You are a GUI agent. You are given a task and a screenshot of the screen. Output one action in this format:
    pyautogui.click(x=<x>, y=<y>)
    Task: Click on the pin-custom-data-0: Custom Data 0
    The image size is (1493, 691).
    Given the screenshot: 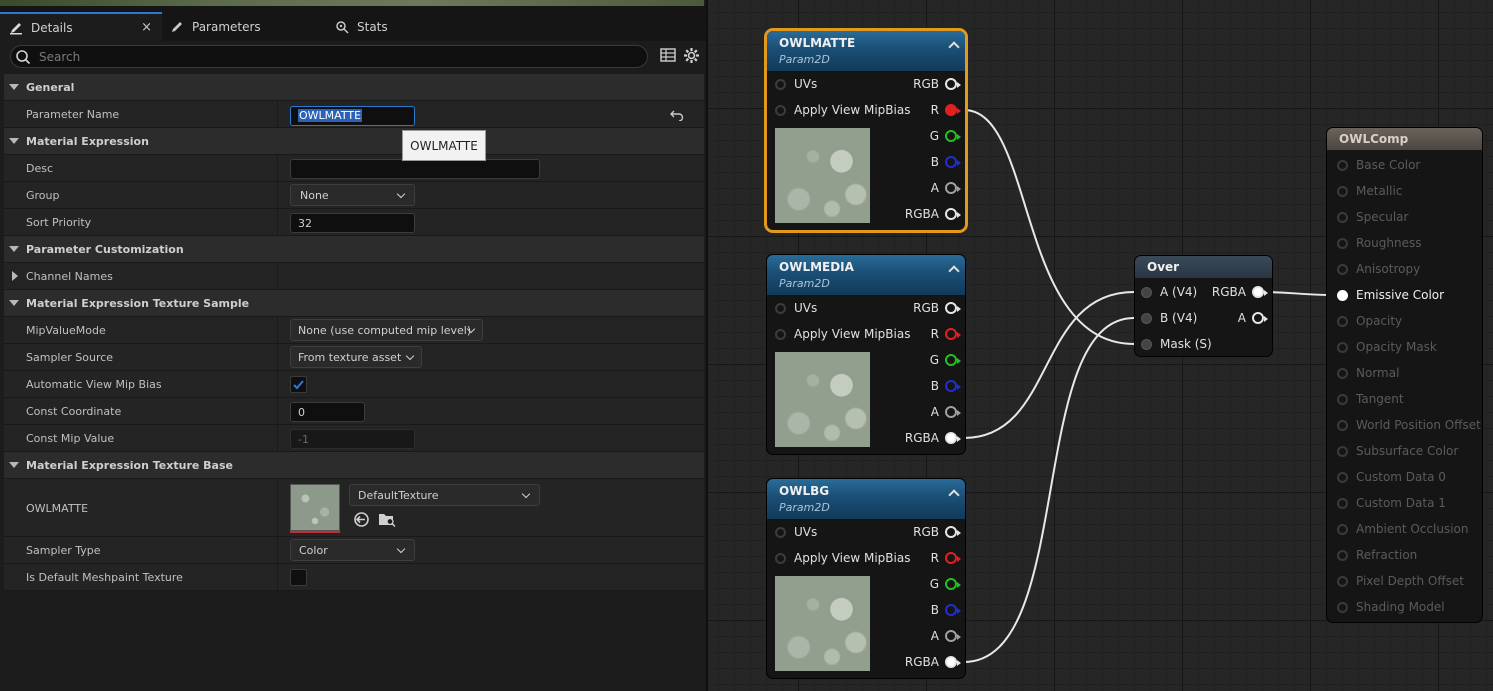 What is the action you would take?
    pyautogui.click(x=1391, y=477)
    